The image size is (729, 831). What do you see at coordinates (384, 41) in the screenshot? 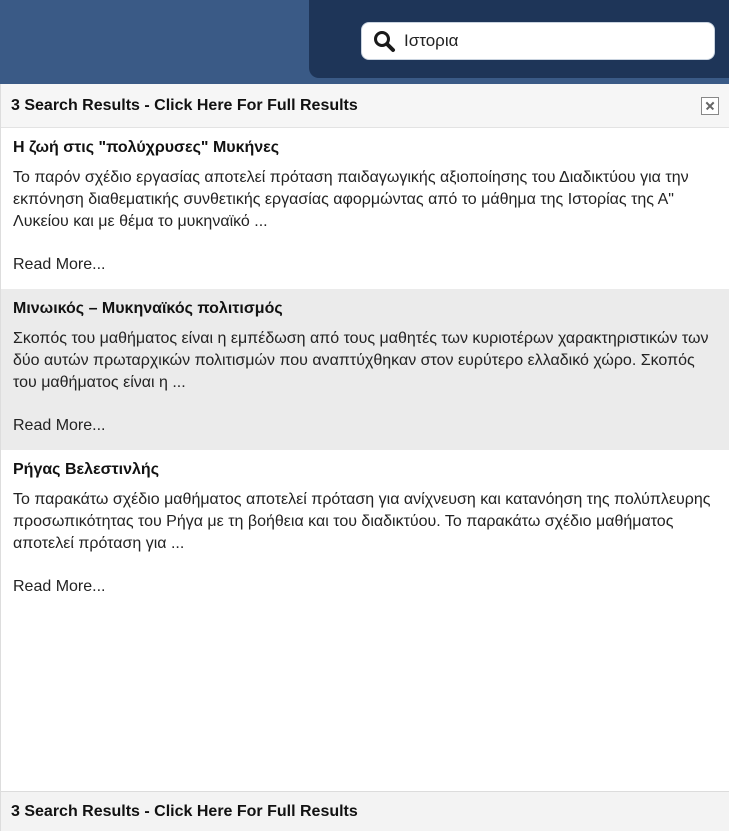
I see `search-icon` at bounding box center [384, 41].